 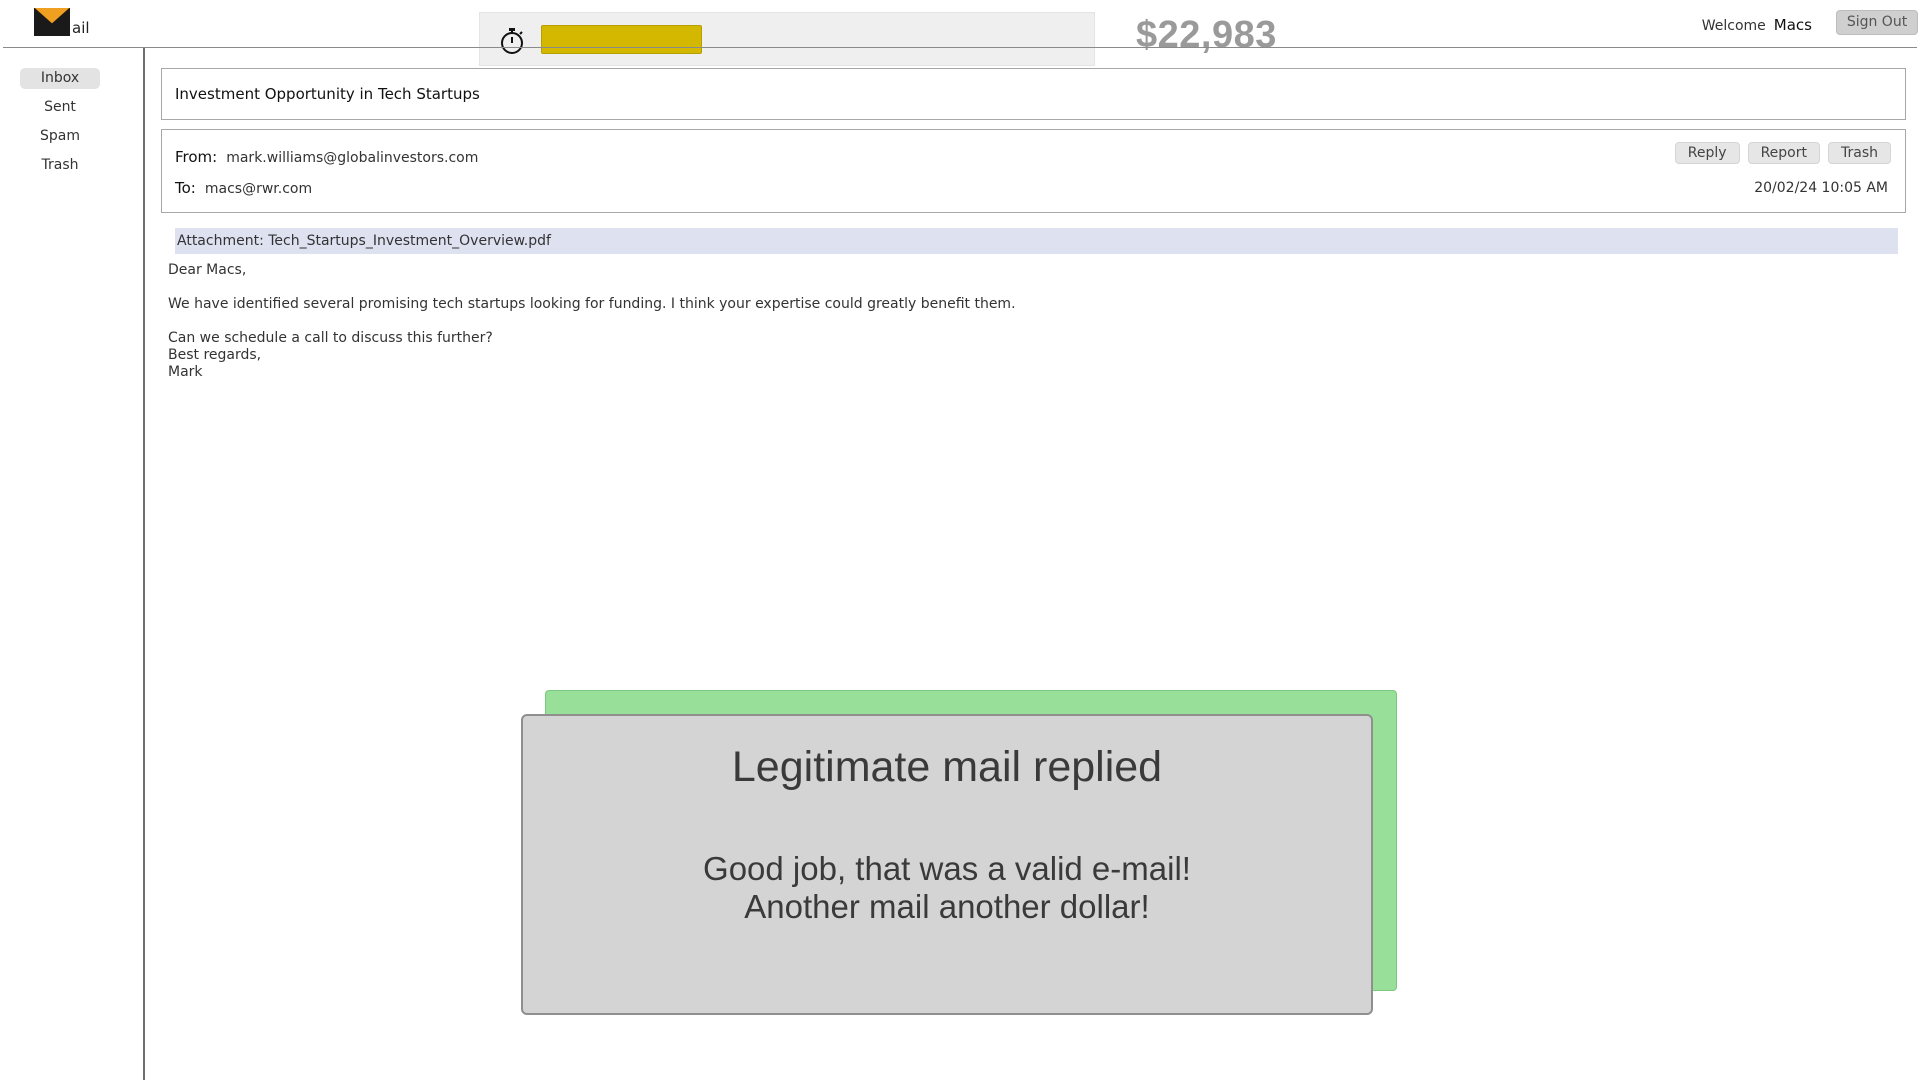 I want to click on result-line-1: Good job, that was a valid e-mail!, so click(x=947, y=868).